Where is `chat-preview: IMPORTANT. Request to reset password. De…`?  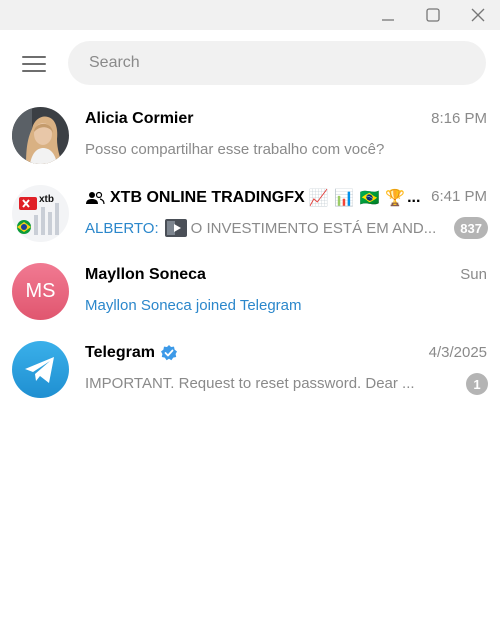
chat-preview: IMPORTANT. Request to reset password. De… is located at coordinates (250, 383).